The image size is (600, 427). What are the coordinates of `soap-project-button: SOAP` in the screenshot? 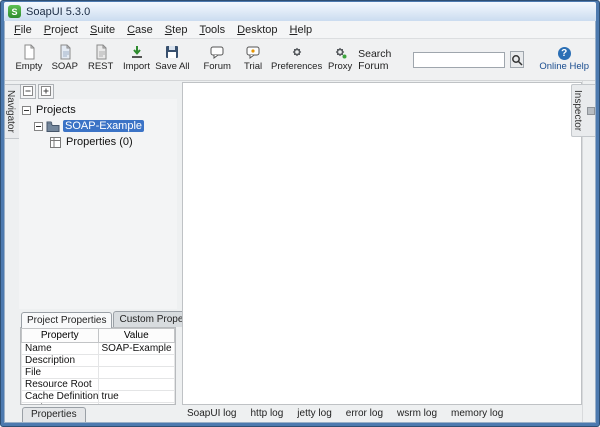 It's located at (65, 56).